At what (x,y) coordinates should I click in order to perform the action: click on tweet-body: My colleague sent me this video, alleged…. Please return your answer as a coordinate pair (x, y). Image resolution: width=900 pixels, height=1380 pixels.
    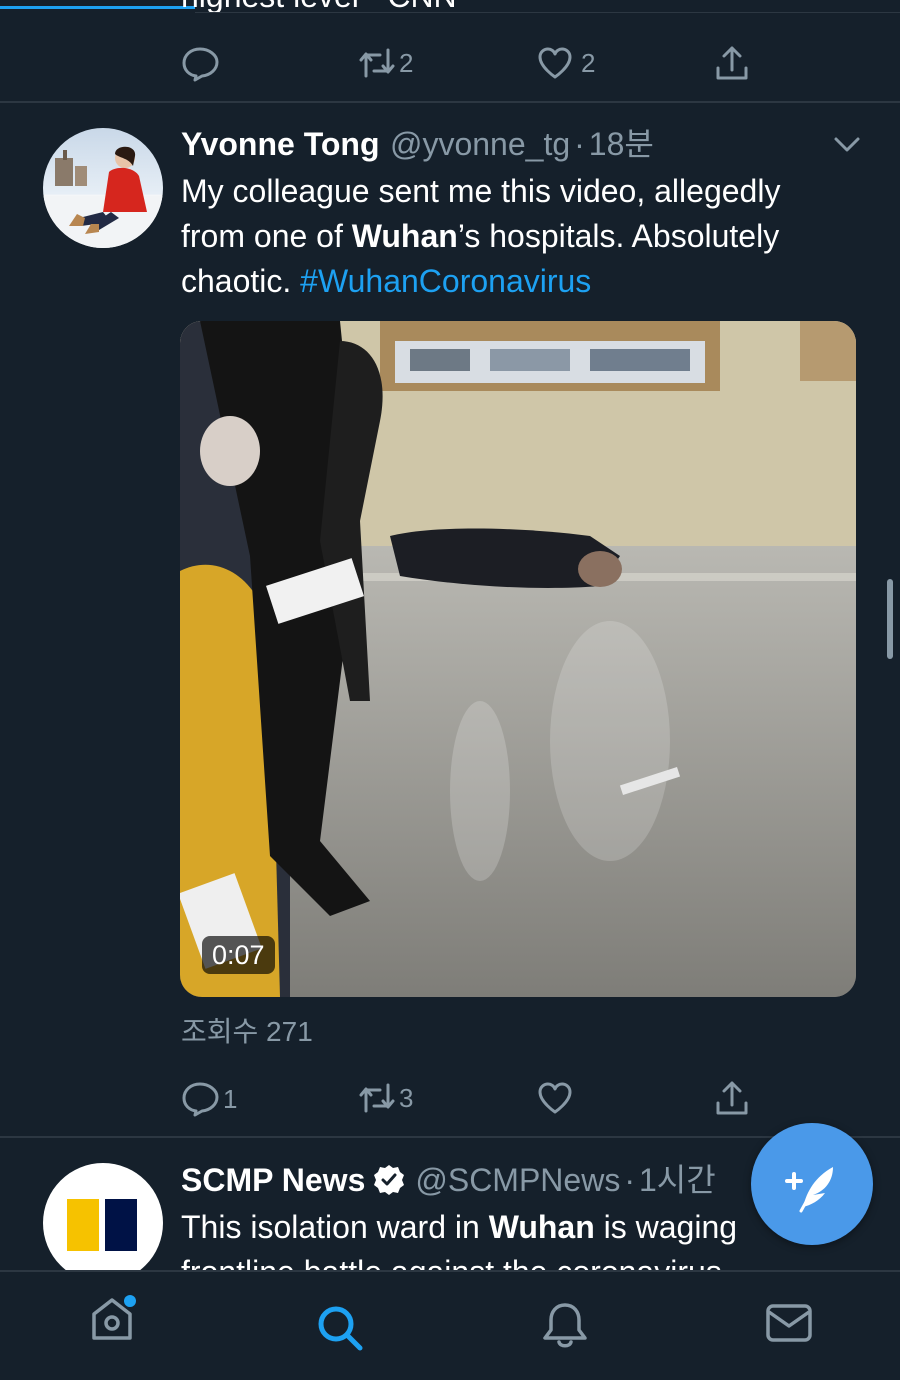
    Looking at the image, I should click on (480, 236).